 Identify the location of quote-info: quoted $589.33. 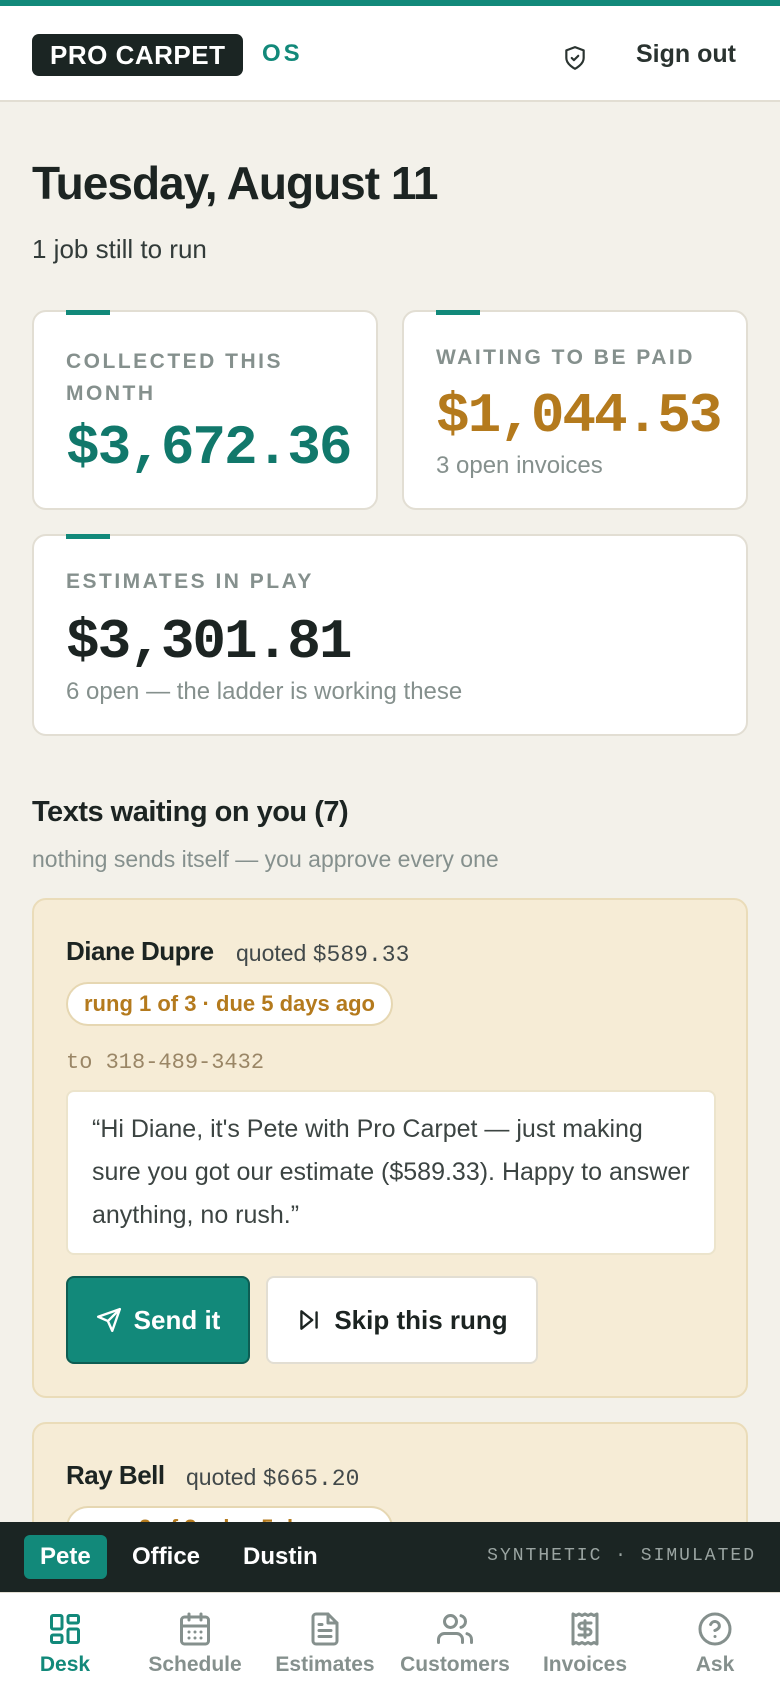
(322, 954).